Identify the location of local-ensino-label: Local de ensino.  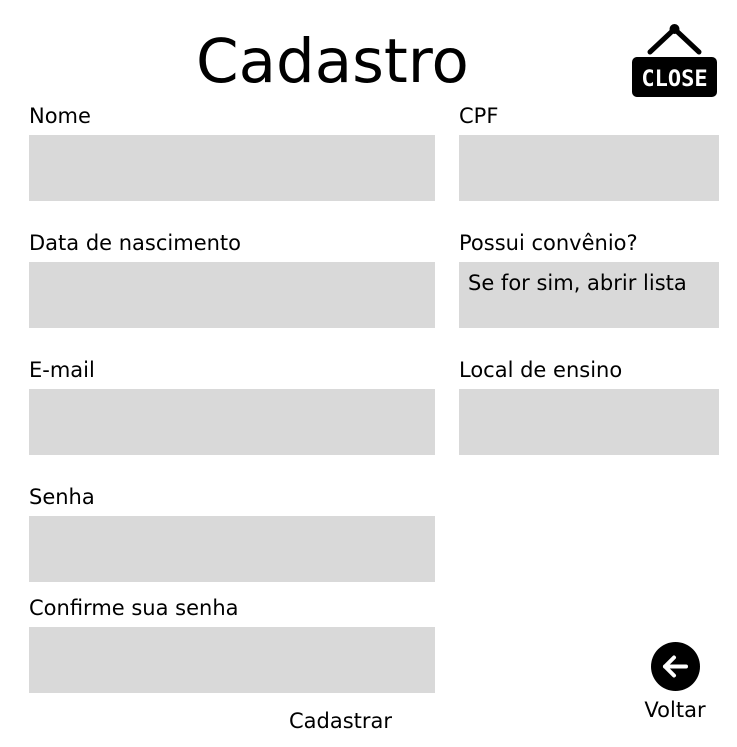
(541, 370).